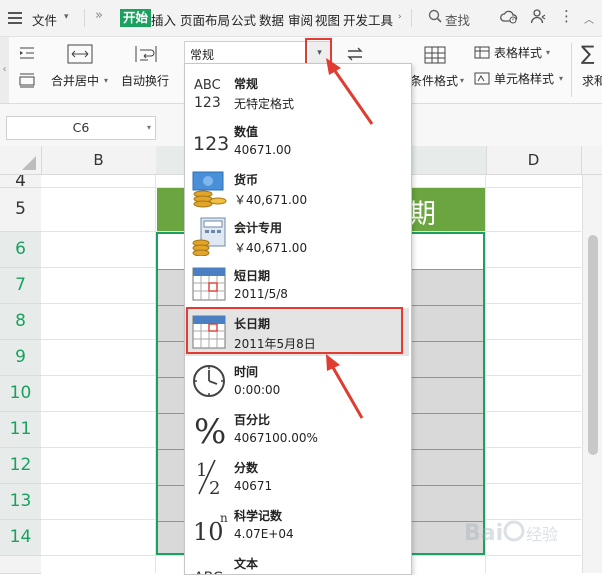 This screenshot has width=602, height=575. What do you see at coordinates (345, 386) in the screenshot?
I see `arrow-to-long-date-icon` at bounding box center [345, 386].